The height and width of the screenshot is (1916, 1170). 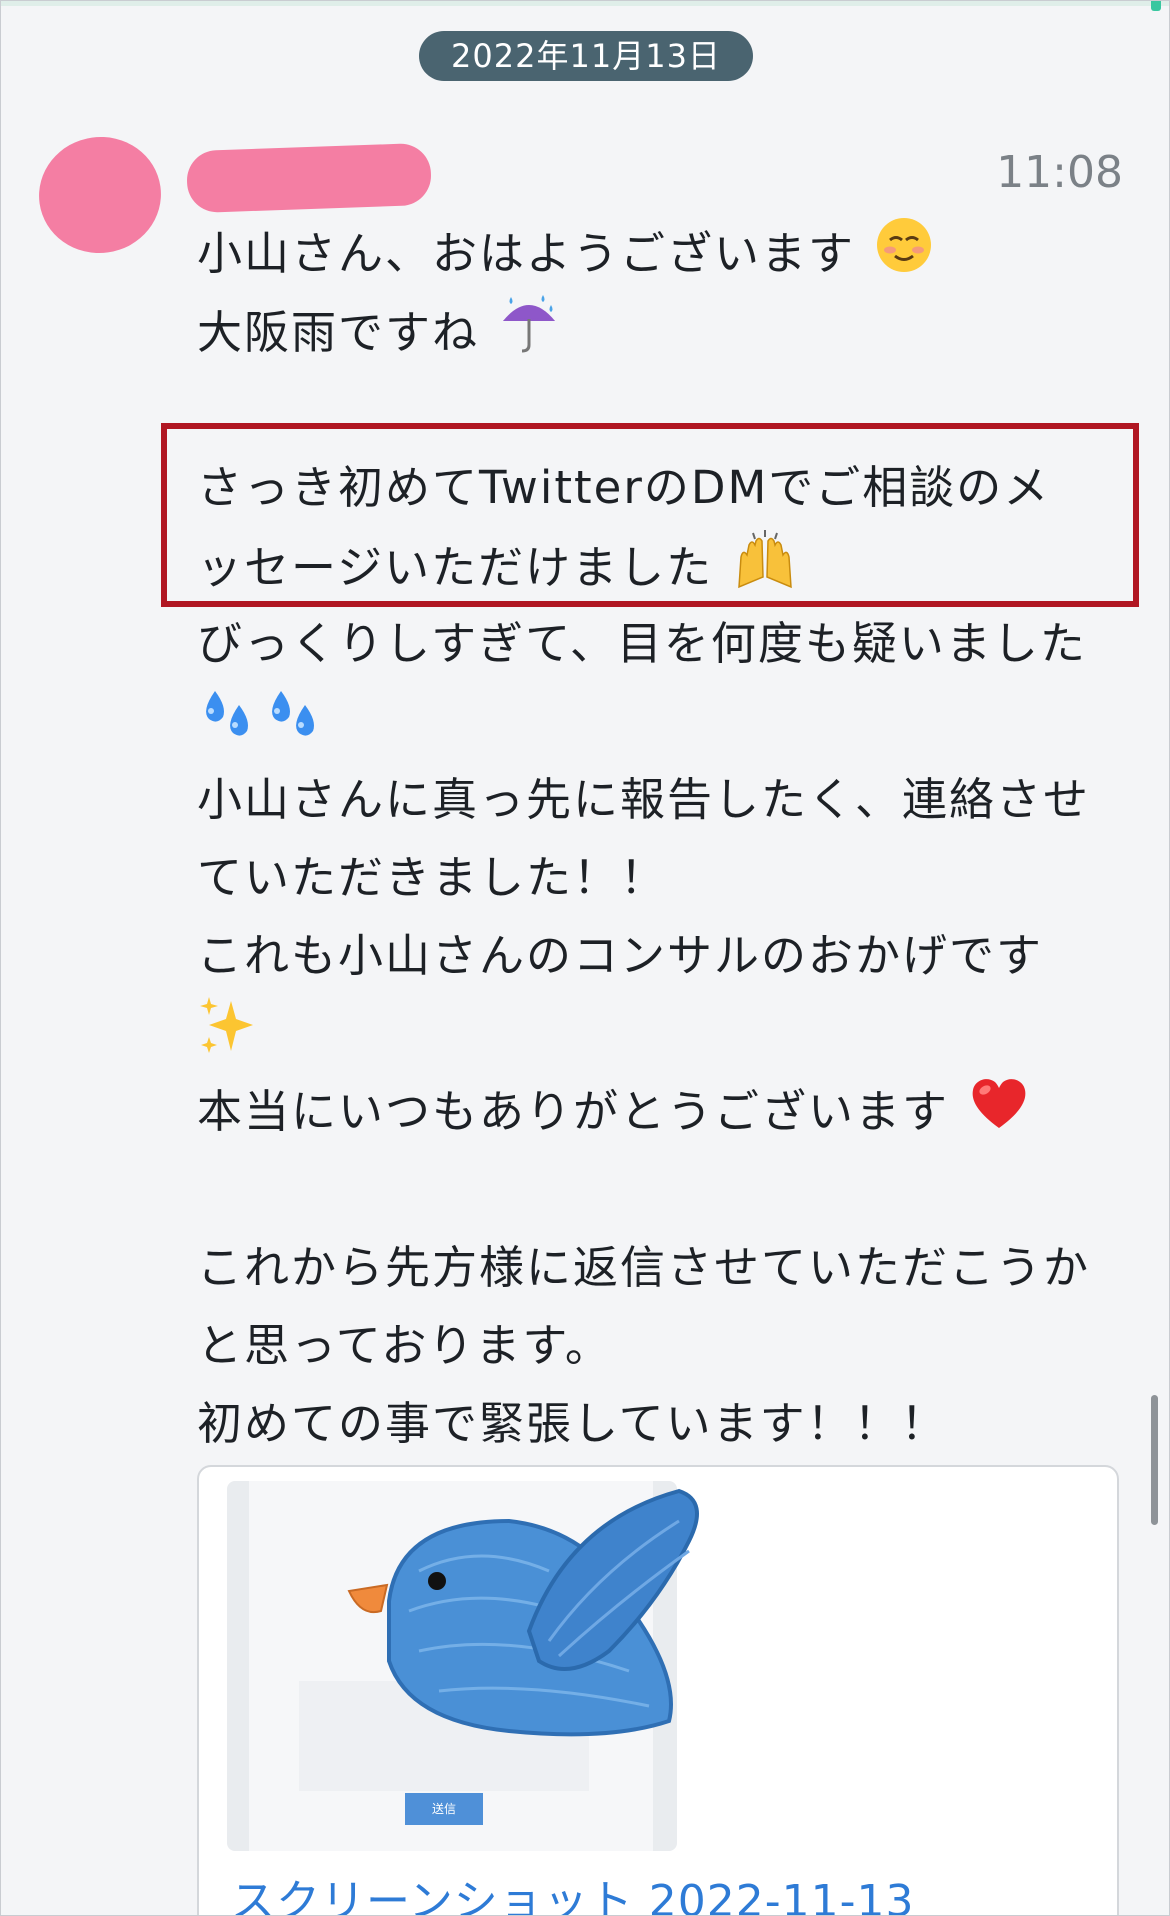 I want to click on message-line-text: 大阪雨ですね, so click(x=338, y=332).